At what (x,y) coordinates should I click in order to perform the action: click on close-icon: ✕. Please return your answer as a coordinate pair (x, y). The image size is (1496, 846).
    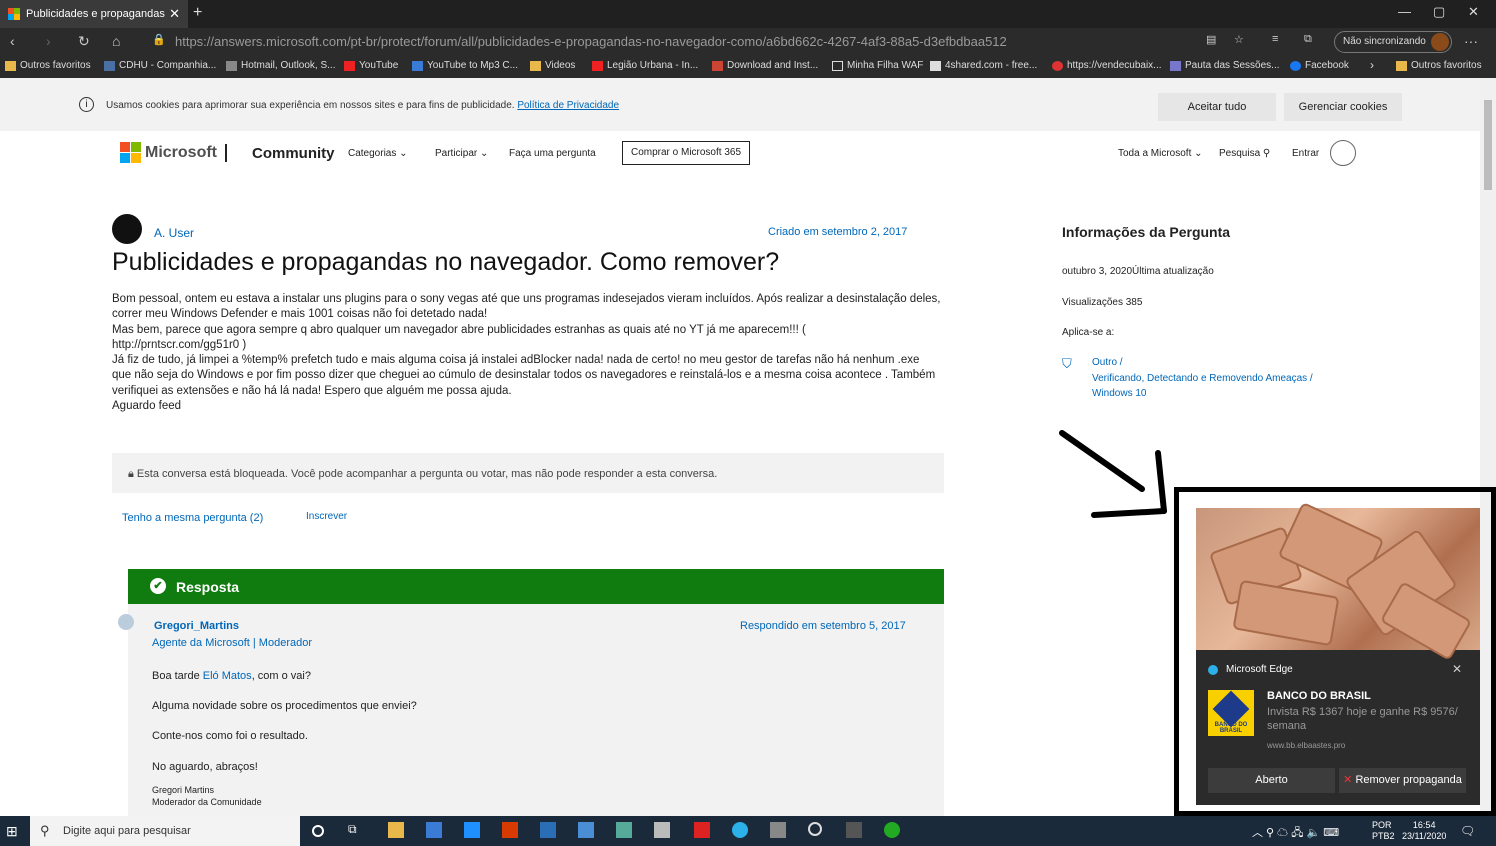
    Looking at the image, I should click on (1457, 669).